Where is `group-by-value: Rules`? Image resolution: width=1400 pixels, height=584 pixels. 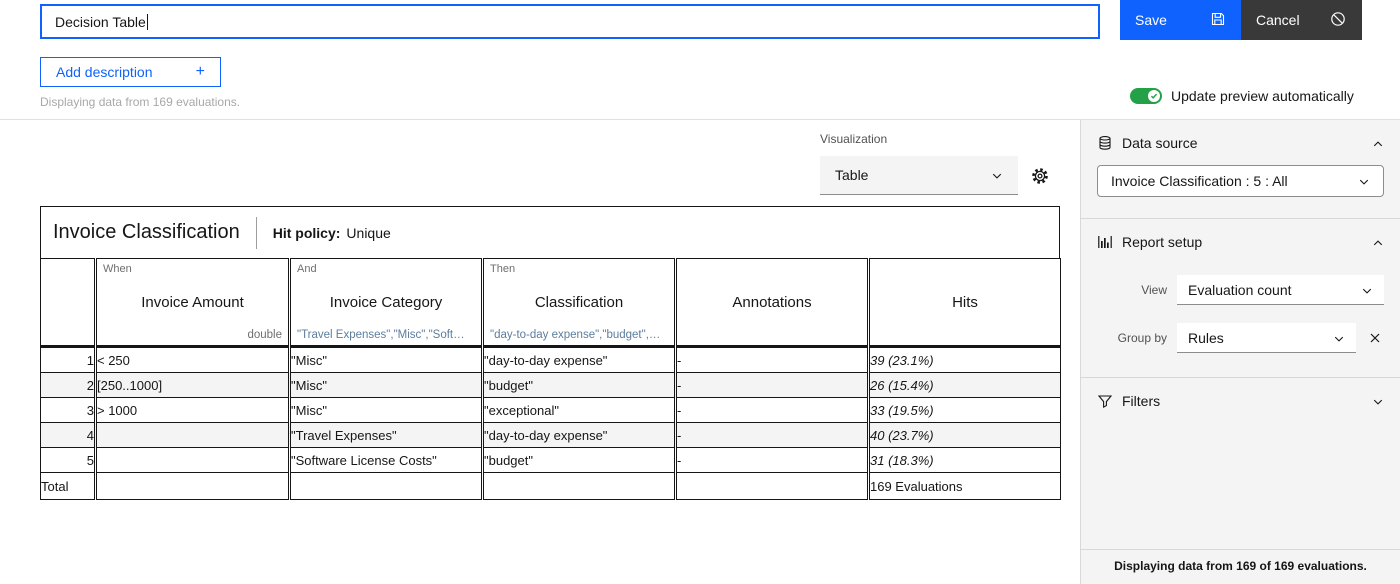
group-by-value: Rules is located at coordinates (1206, 337).